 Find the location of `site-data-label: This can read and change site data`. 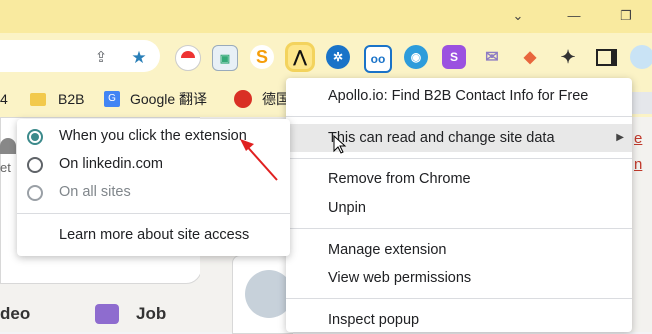

site-data-label: This can read and change site data is located at coordinates (441, 138).